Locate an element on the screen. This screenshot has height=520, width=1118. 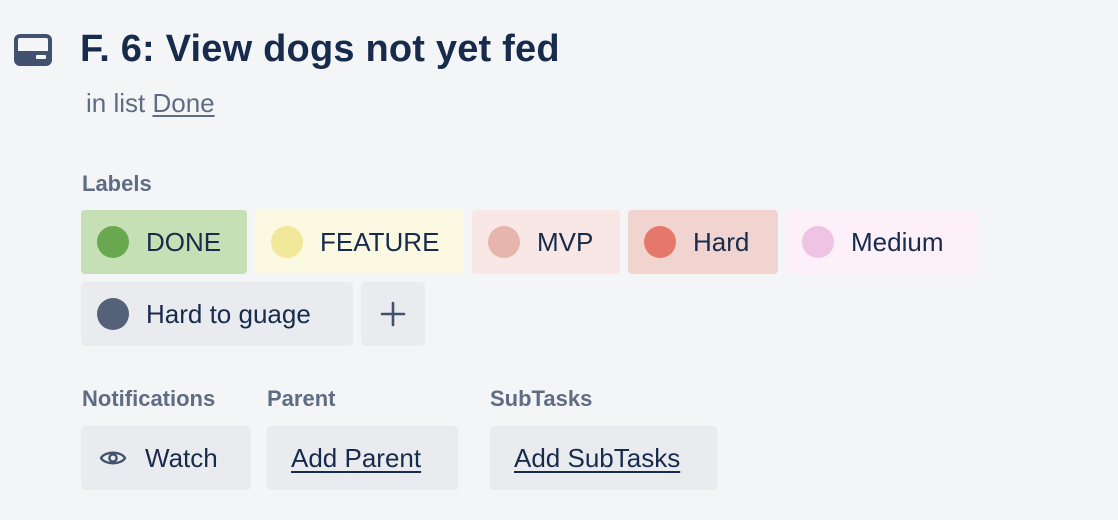
in-list-prefix: in list is located at coordinates (116, 103).